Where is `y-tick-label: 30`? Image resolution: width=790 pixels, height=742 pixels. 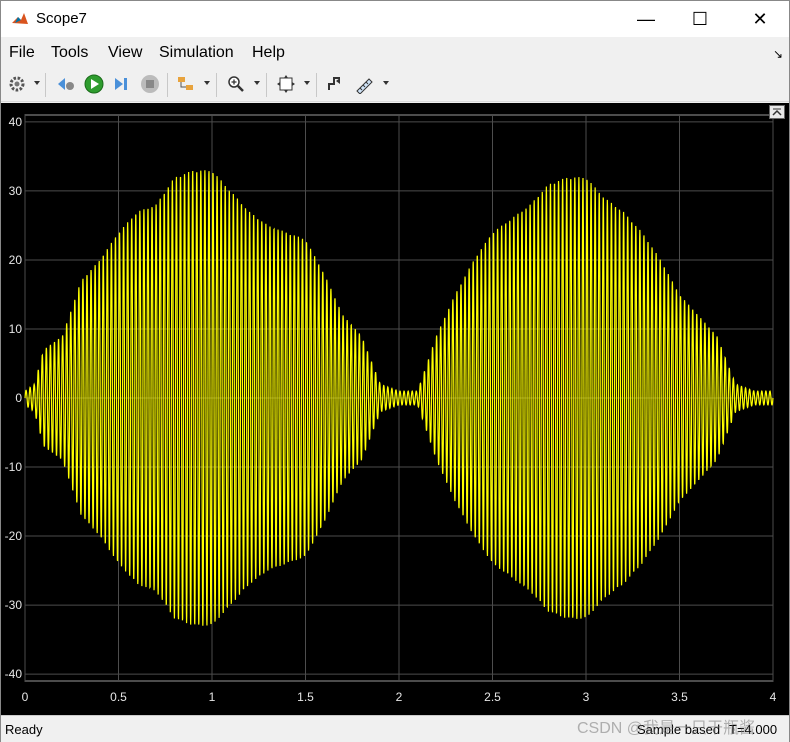 y-tick-label: 30 is located at coordinates (16, 191).